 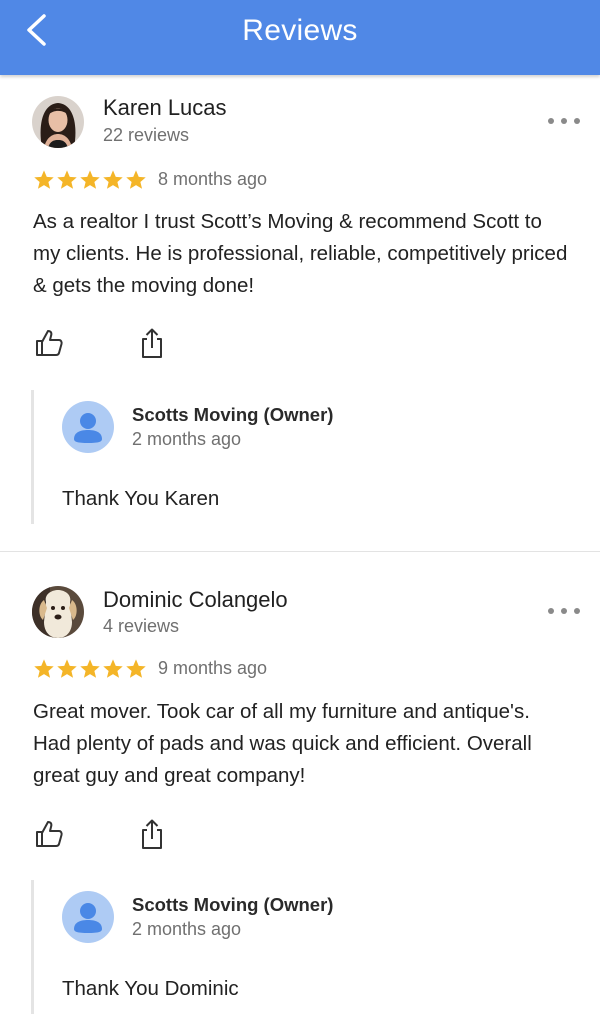 I want to click on chevron-left-icon, so click(x=36, y=30).